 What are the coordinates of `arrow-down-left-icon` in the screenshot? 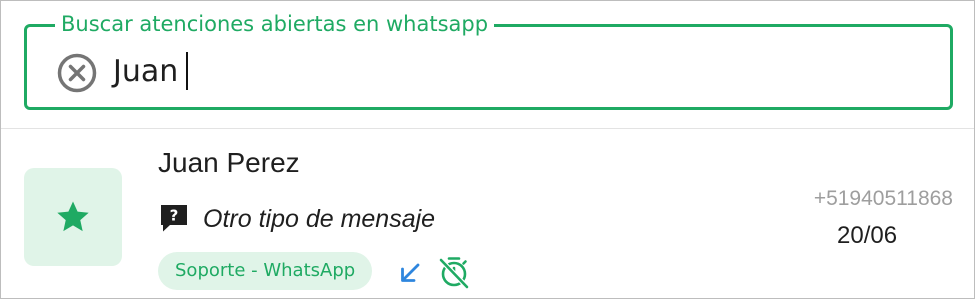 It's located at (410, 272).